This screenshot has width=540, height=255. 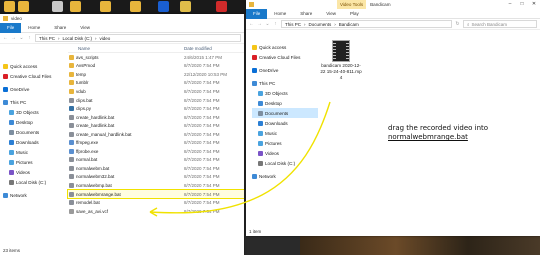 I want to click on file-row: ffprobe.exe 8/7/2020 7:54 PM, so click(x=156, y=151).